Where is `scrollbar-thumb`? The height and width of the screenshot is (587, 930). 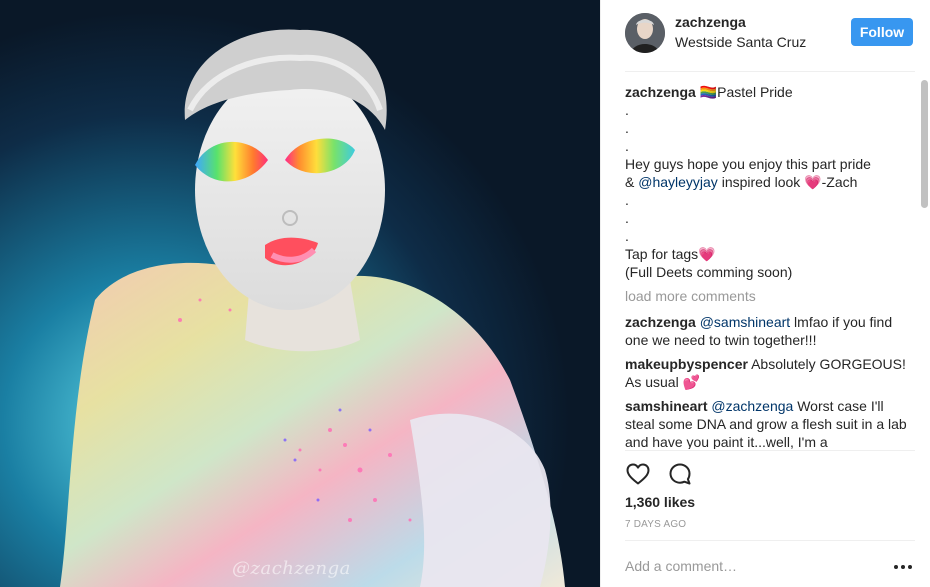
scrollbar-thumb is located at coordinates (924, 144).